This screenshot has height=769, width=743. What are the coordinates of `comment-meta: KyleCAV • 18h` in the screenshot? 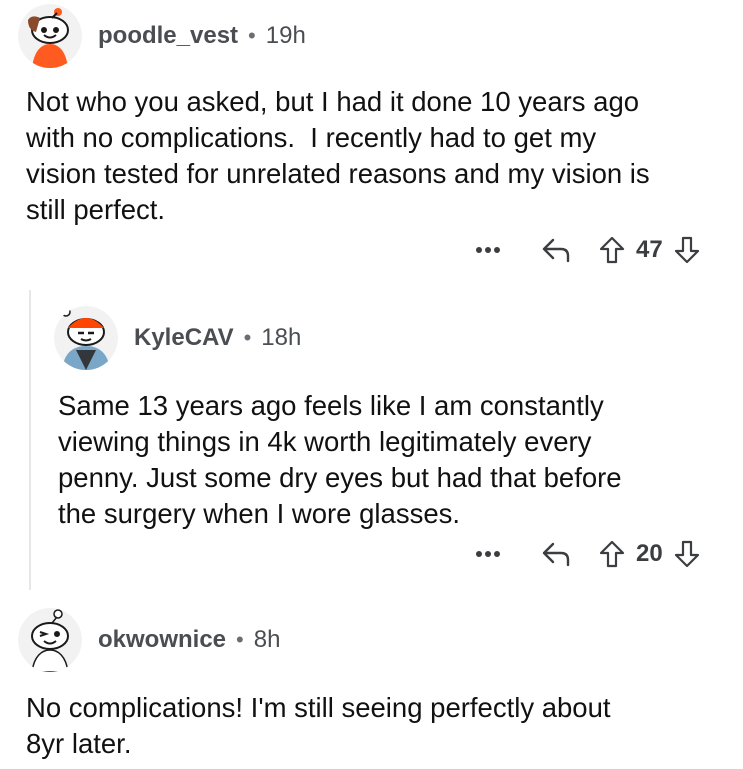 It's located at (217, 338).